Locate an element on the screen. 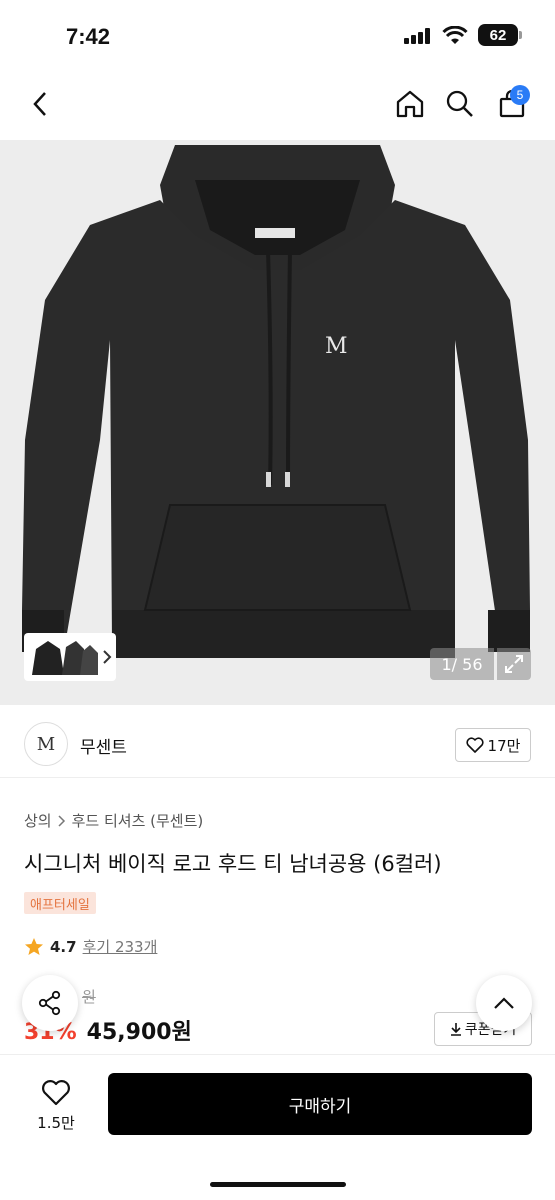 The height and width of the screenshot is (1200, 555). product-title: 시그니처 베이직 로고 후드 티 남녀공용 (6컬러) is located at coordinates (233, 864).